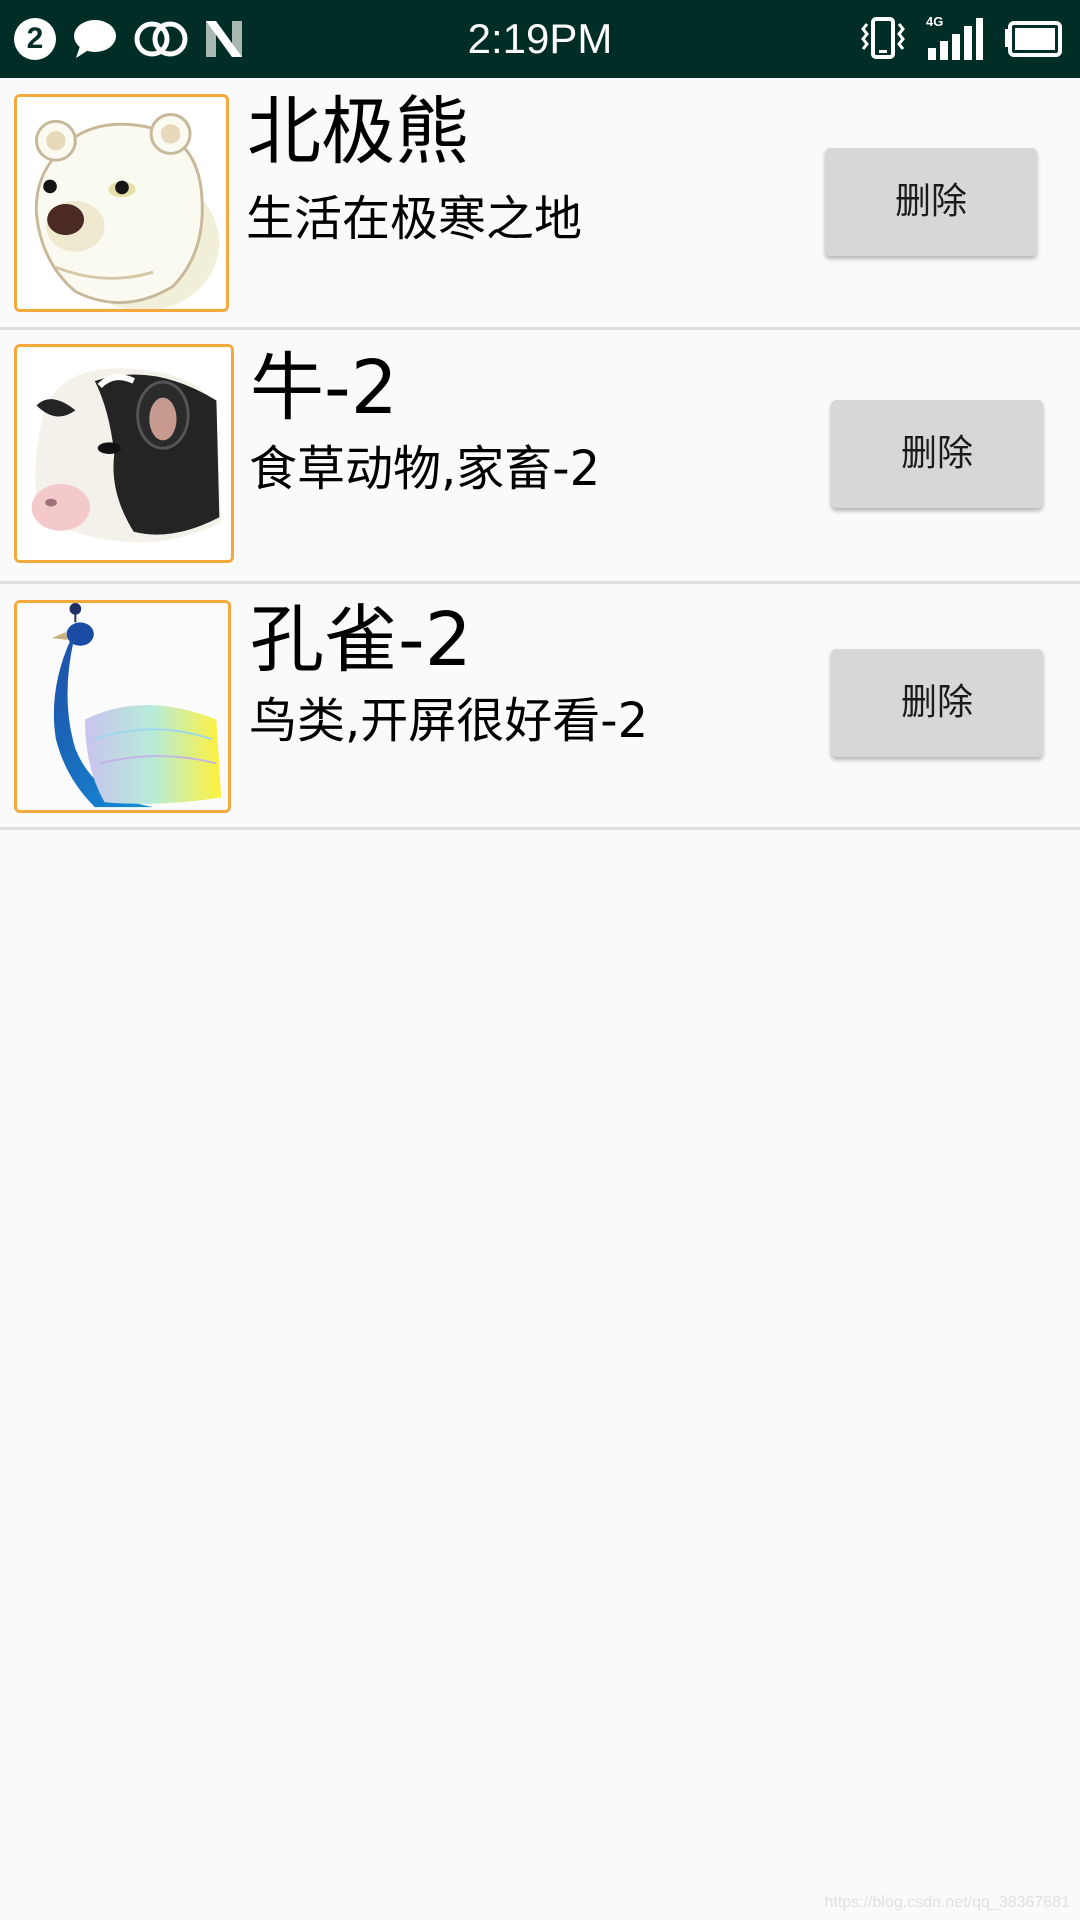 This screenshot has height=1920, width=1080. I want to click on peacock-image, so click(122, 706).